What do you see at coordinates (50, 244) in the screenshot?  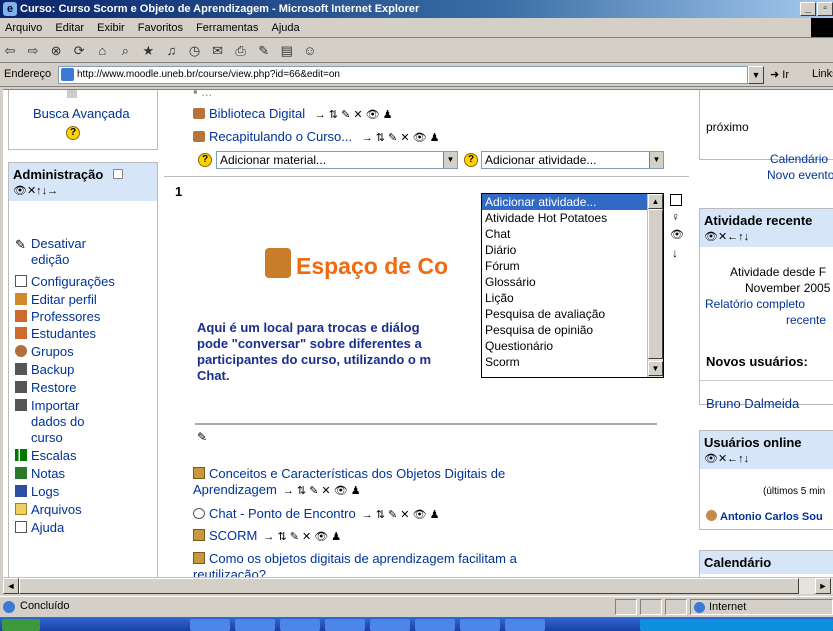 I see `desativar-edicao-link: ✎ Desativar` at bounding box center [50, 244].